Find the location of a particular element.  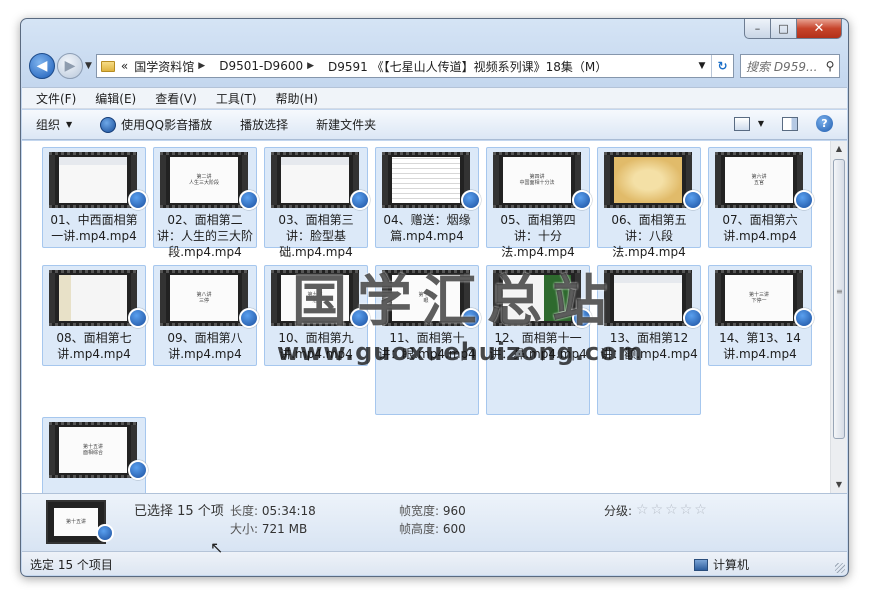

mouse-cursor-icon: ↖ is located at coordinates (217, 547).